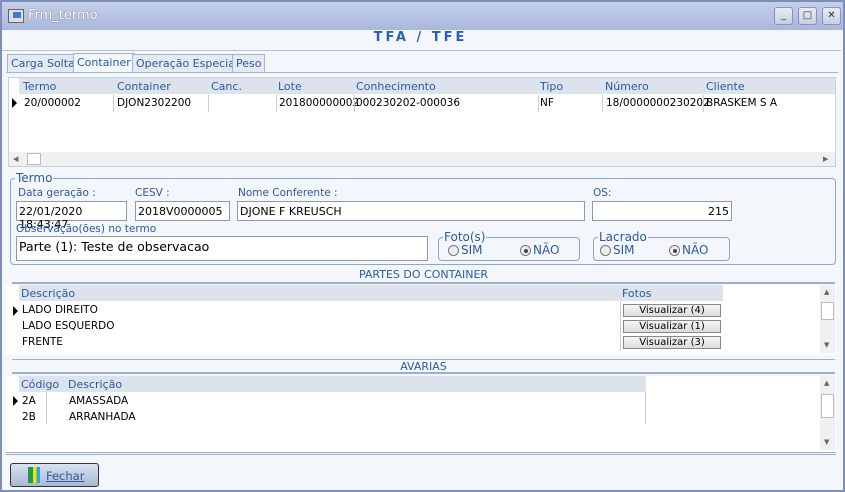  I want to click on conferente-field: DJONE F KREUSCH, so click(411, 211).